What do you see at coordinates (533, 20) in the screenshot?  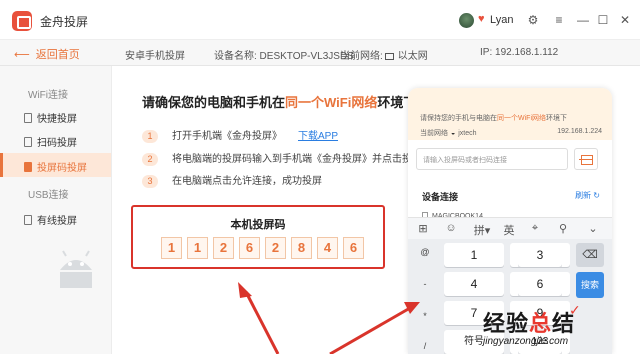 I see `settings-icon: ⚙` at bounding box center [533, 20].